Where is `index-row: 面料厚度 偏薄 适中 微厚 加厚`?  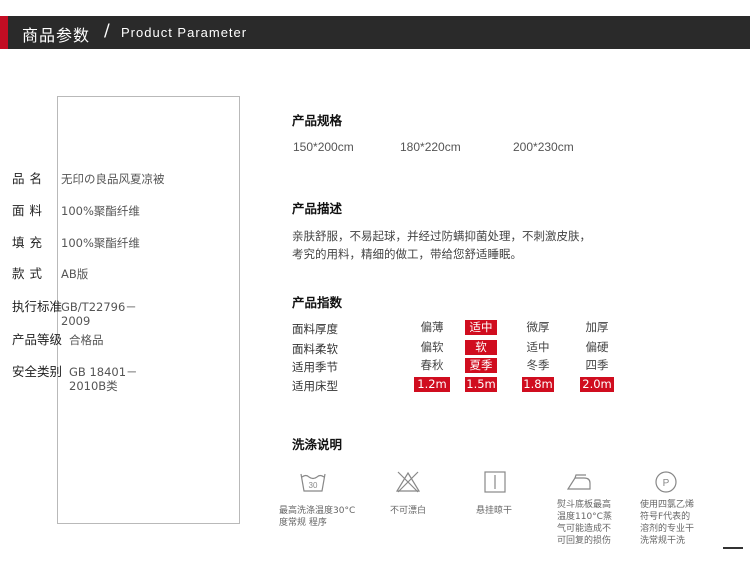 index-row: 面料厚度 偏薄 适中 微厚 加厚 is located at coordinates (462, 328).